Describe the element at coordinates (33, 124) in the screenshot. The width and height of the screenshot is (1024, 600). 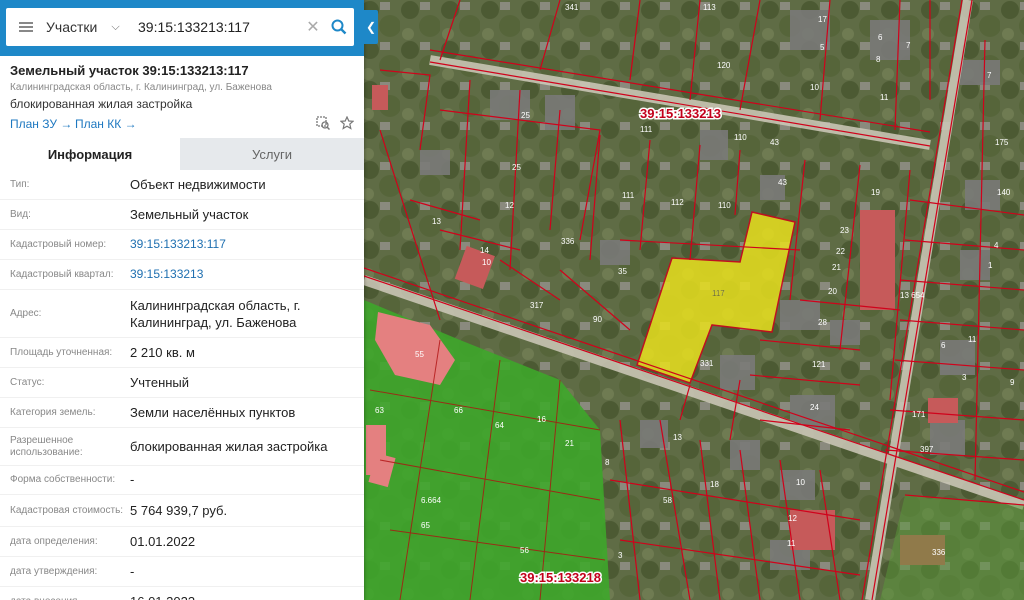
I see `plan-zu-label: План ЗУ` at that location.